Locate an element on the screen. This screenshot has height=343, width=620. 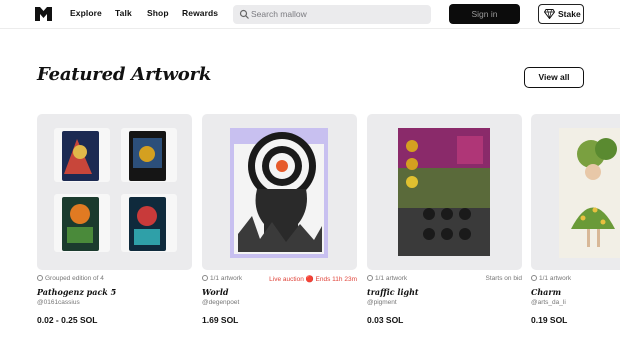
artist-handle: @0161cassius is located at coordinates (58, 302).